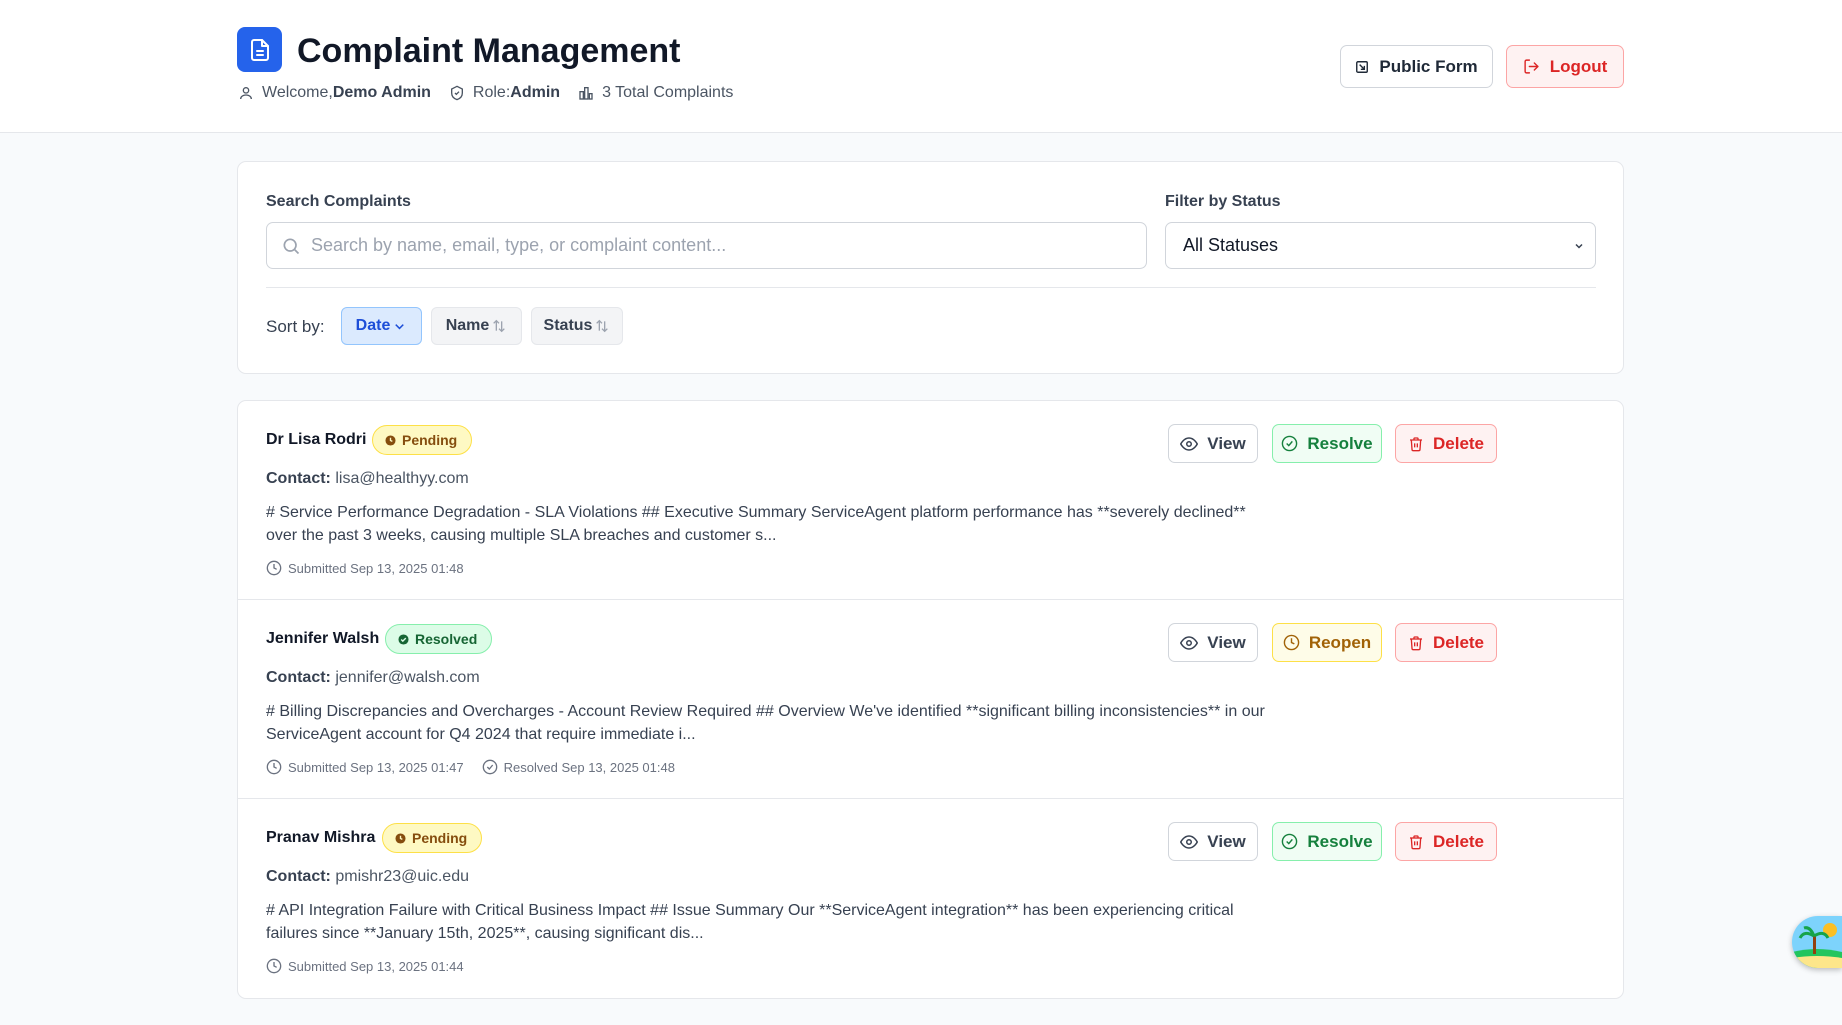 The image size is (1842, 1025). Describe the element at coordinates (321, 837) in the screenshot. I see `complainant-name: Pranav Mishra` at that location.